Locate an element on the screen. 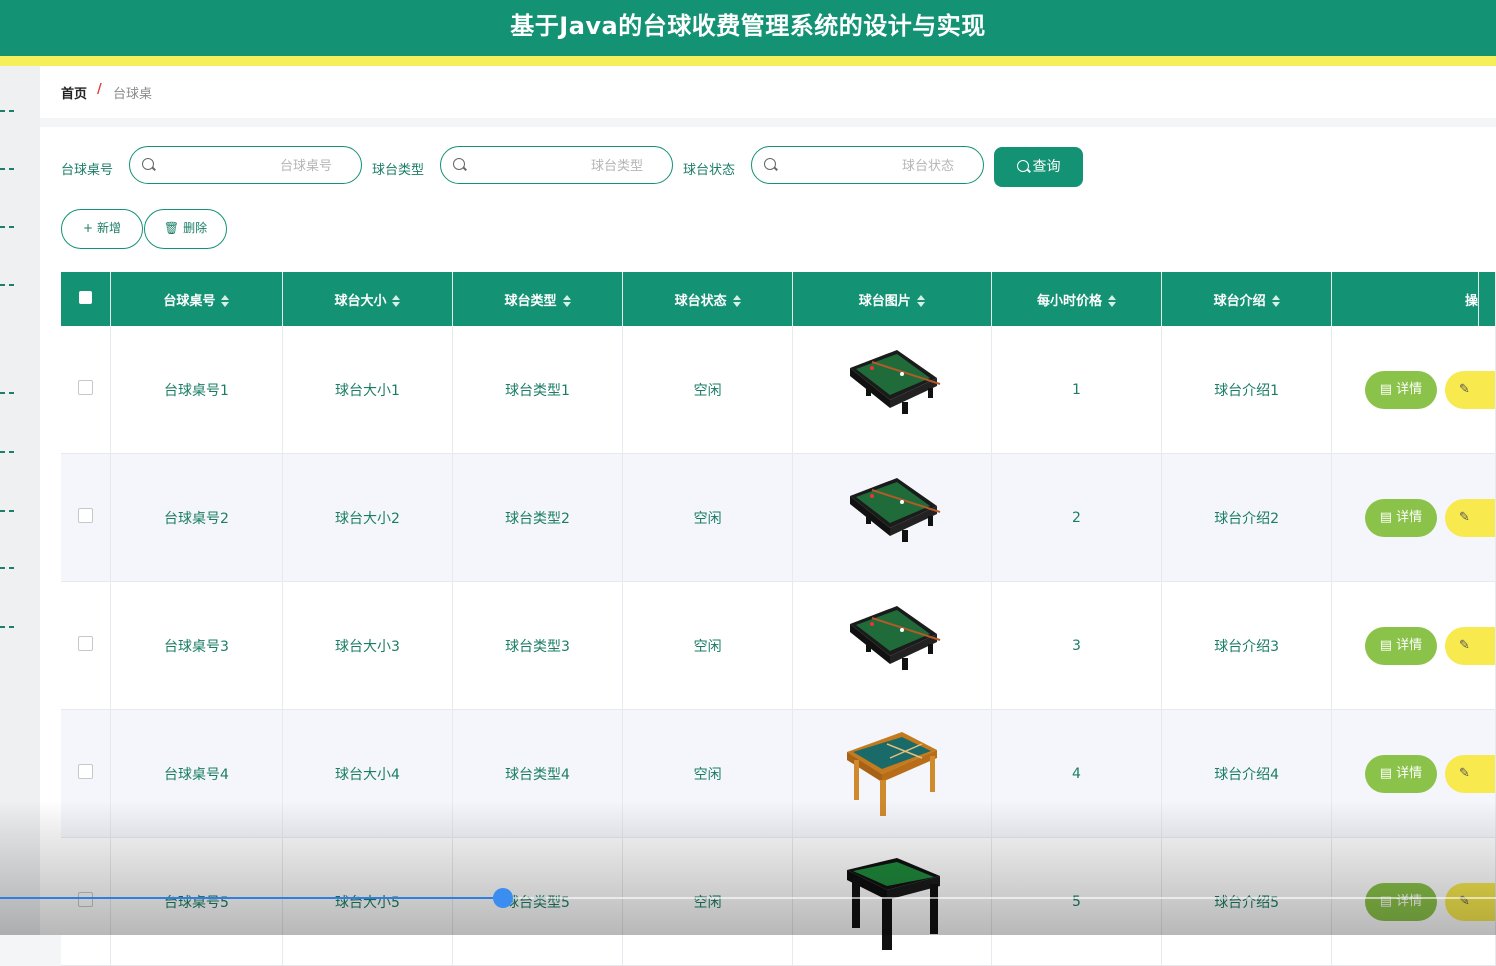 This screenshot has width=1496, height=966. search-input-table-type is located at coordinates (558, 166).